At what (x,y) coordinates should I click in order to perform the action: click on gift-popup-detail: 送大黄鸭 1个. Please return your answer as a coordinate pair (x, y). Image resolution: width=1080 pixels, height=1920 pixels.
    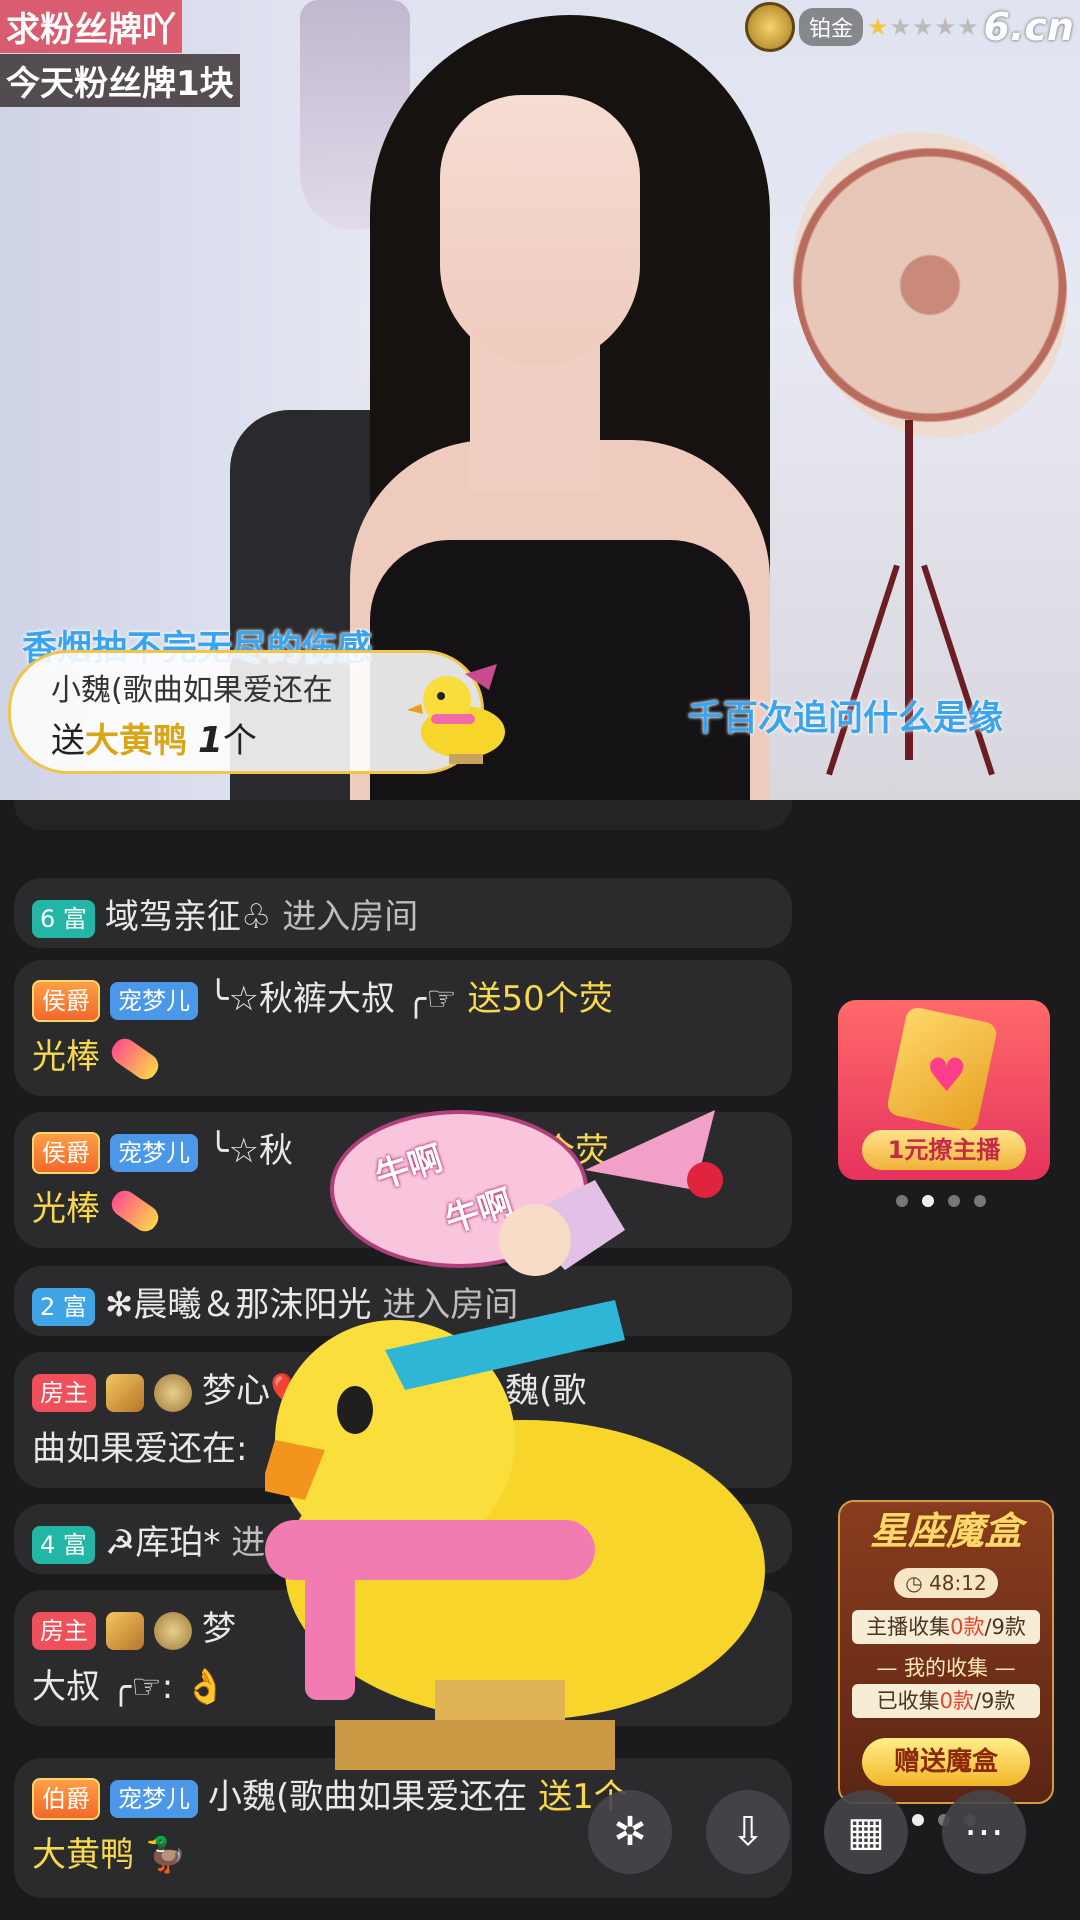
    Looking at the image, I should click on (154, 737).